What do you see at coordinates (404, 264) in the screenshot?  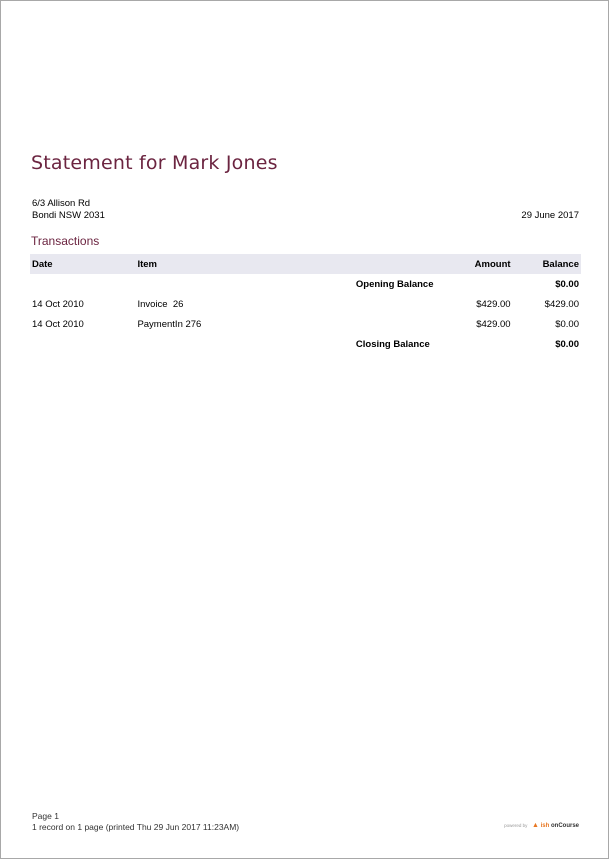 I see `col-header-spacer` at bounding box center [404, 264].